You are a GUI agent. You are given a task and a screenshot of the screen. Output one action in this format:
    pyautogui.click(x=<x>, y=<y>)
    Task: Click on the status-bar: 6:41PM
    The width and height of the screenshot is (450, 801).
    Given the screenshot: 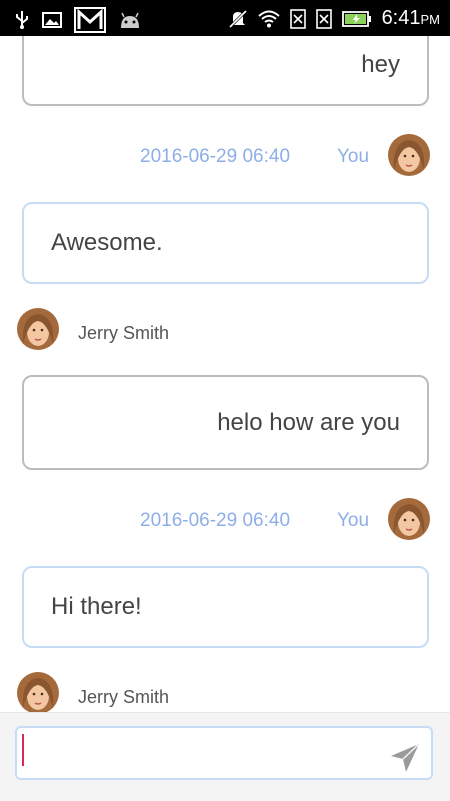 What is the action you would take?
    pyautogui.click(x=225, y=18)
    